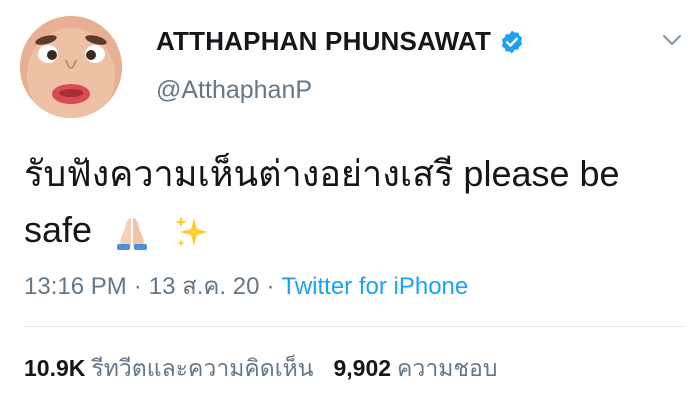  Describe the element at coordinates (234, 90) in the screenshot. I see `user-handle: @AtthaphanP` at that location.